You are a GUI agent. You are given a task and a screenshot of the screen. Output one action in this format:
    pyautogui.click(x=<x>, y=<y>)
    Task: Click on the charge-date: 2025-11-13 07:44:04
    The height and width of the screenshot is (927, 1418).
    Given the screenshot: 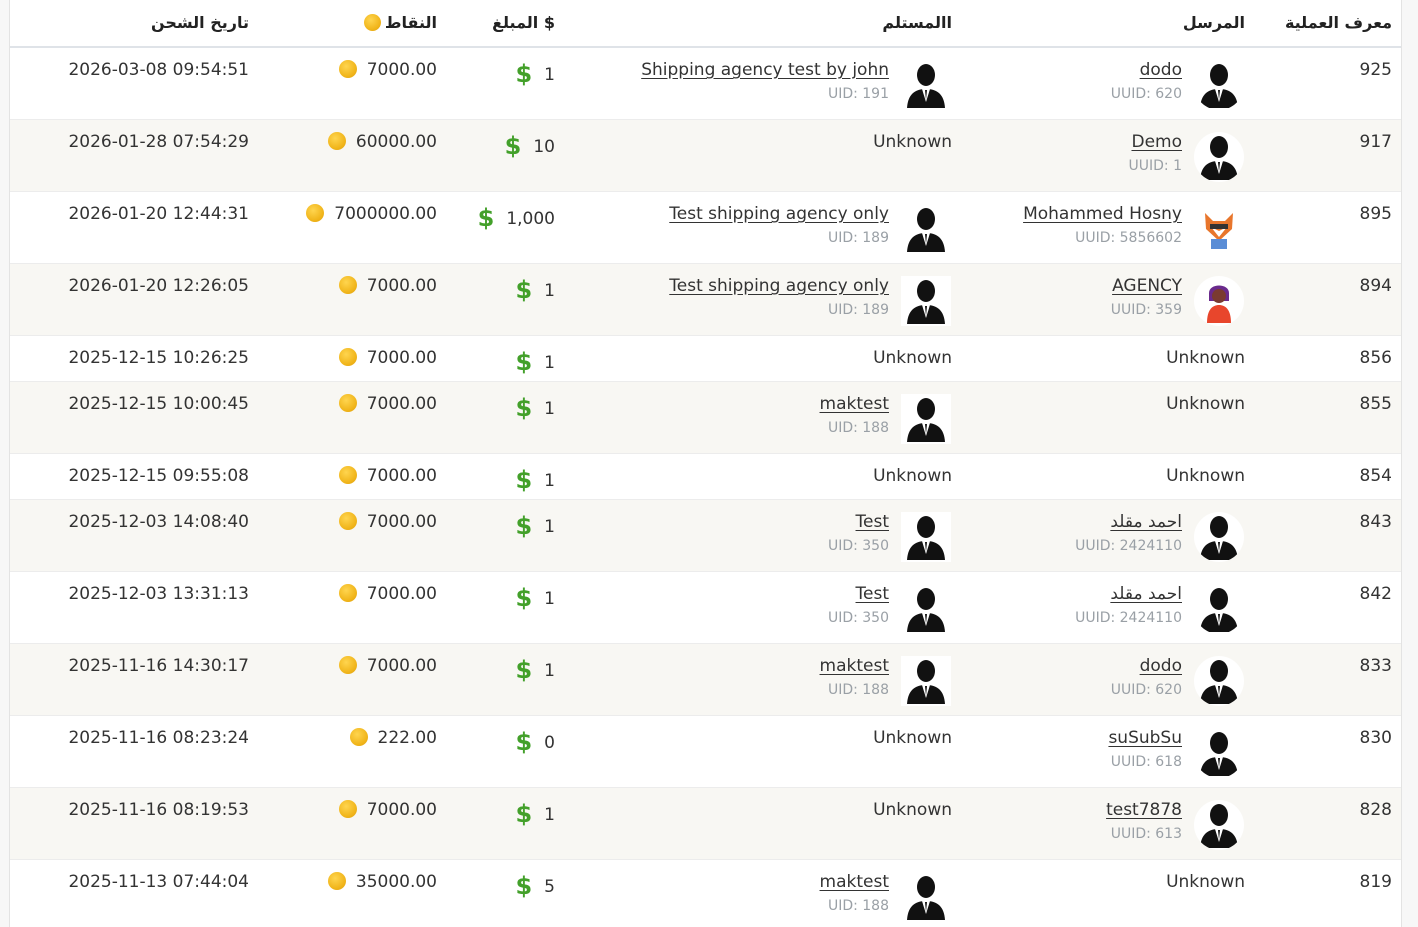 What is the action you would take?
    pyautogui.click(x=158, y=882)
    